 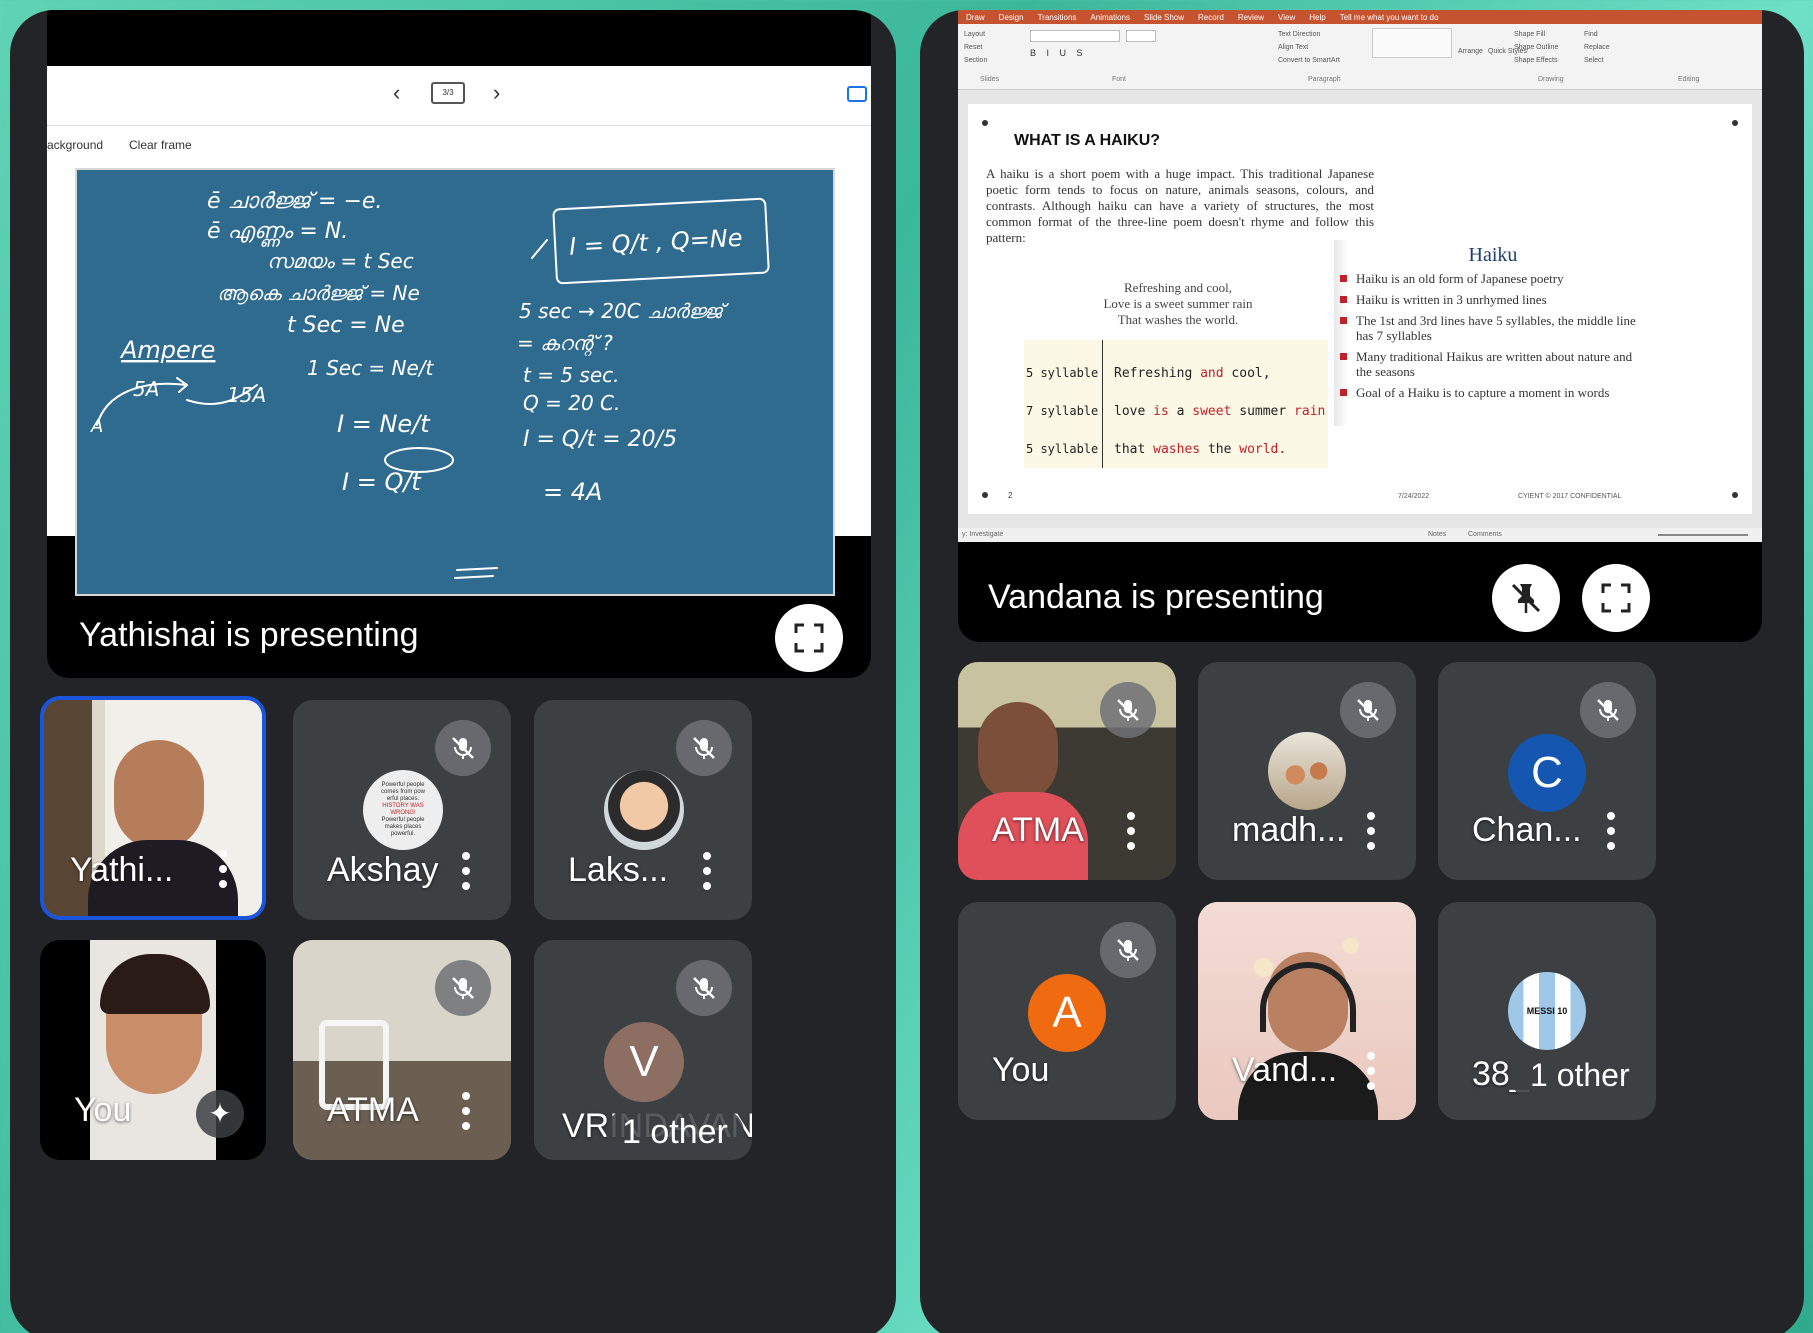 What do you see at coordinates (1485, 534) in the screenshot?
I see `comments-button: Comments` at bounding box center [1485, 534].